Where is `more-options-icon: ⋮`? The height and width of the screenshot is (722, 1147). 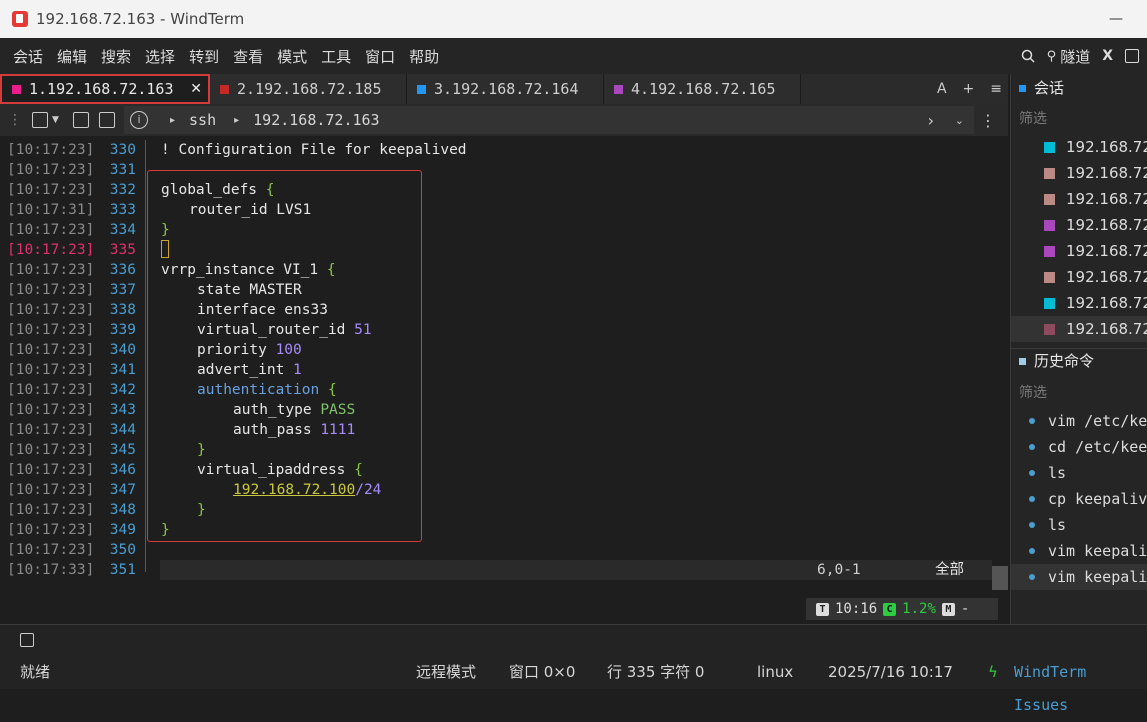
more-options-icon: ⋮ is located at coordinates (988, 120).